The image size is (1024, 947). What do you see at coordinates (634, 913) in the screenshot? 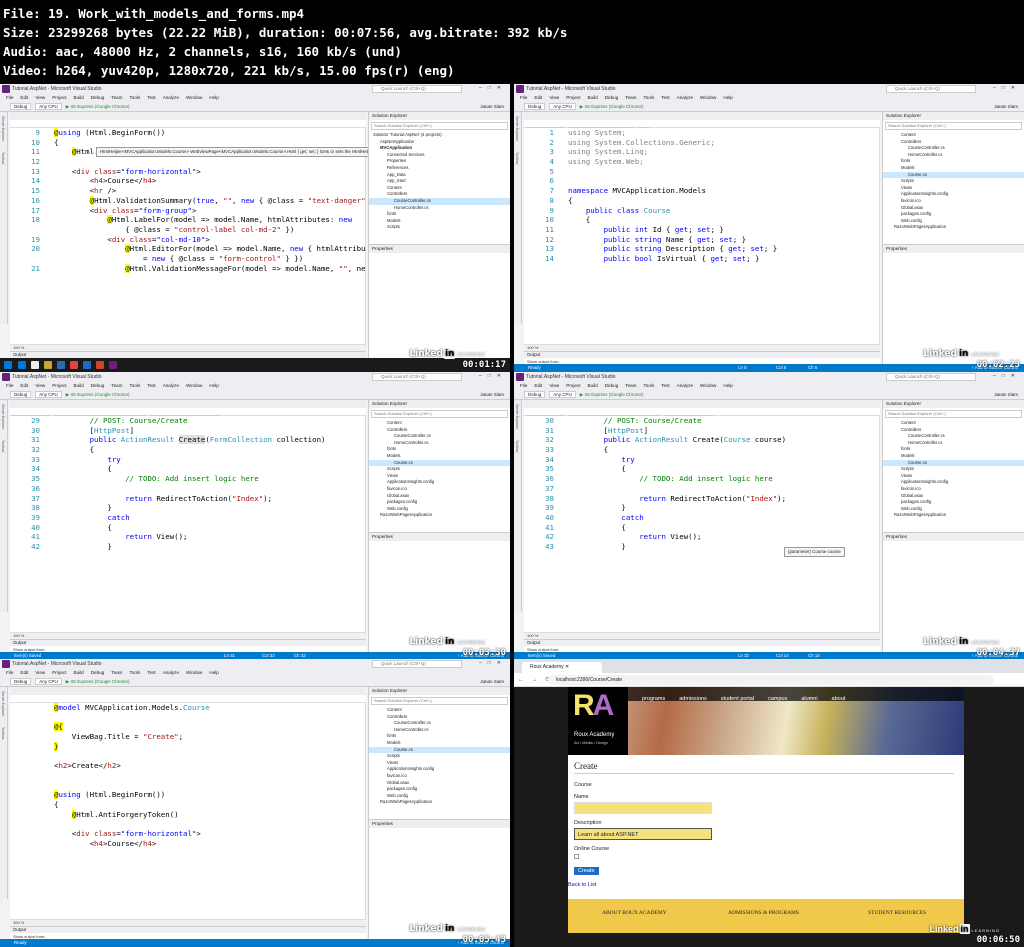
I see `footer-link: ABOUT ROUX ACADEMY` at bounding box center [634, 913].